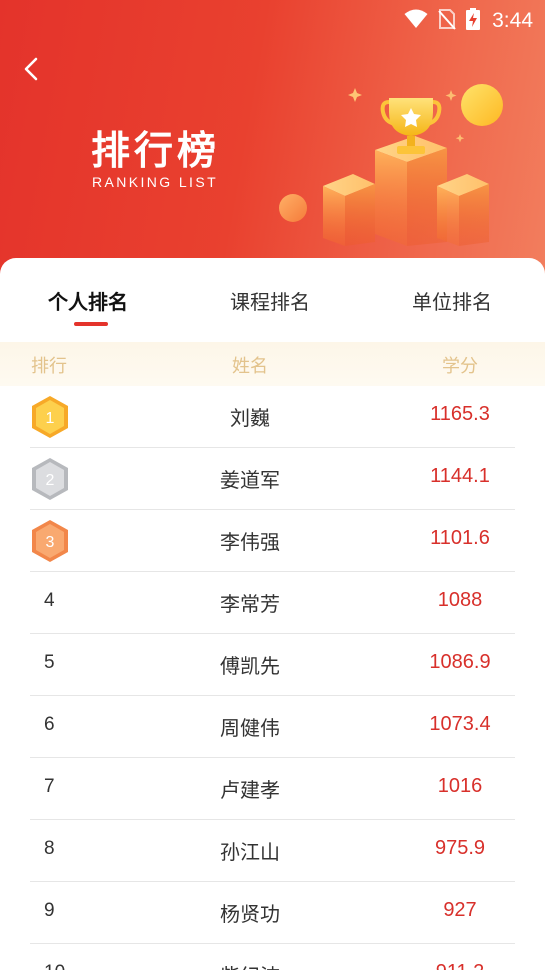  I want to click on row-rank: 9, so click(49, 910).